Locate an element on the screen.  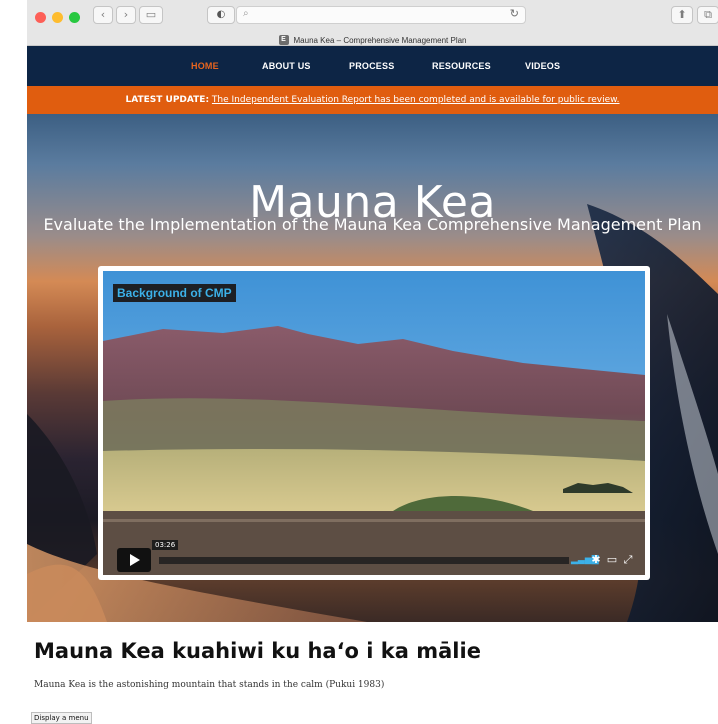
chevron-left-icon: ‹ is located at coordinates (103, 14).